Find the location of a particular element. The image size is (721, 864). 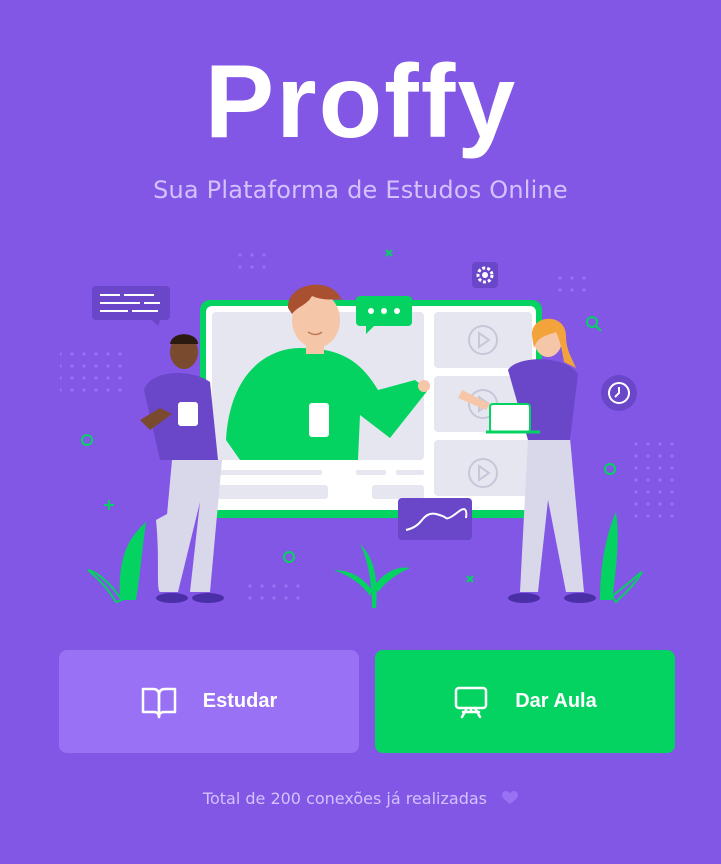

clock-badge is located at coordinates (619, 393).